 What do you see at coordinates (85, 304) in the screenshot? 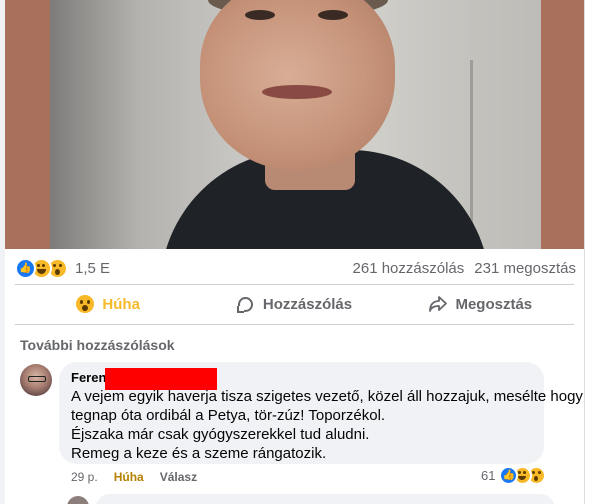
I see `wow-icon` at bounding box center [85, 304].